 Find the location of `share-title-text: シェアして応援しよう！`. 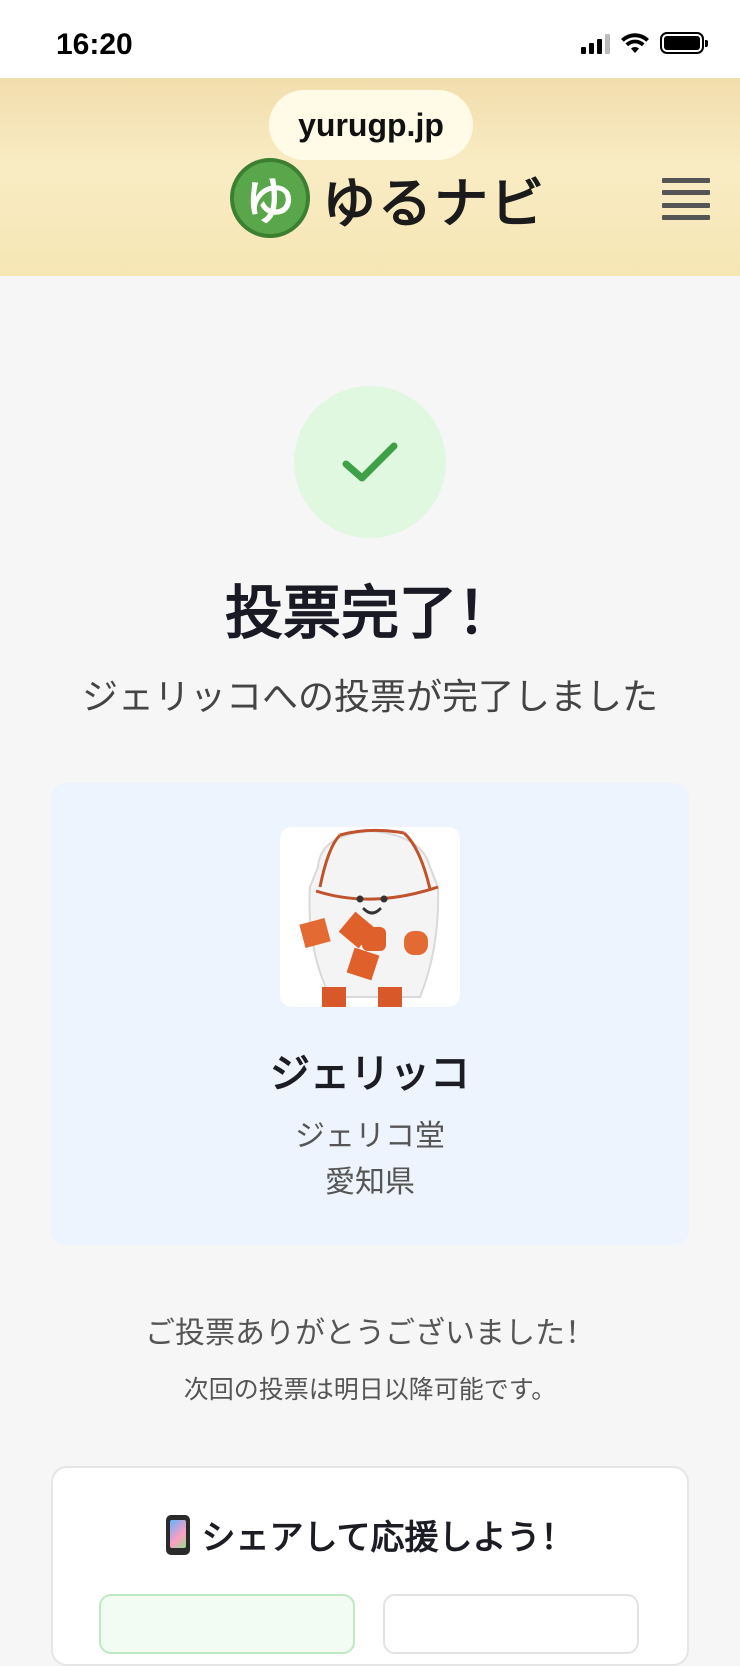

share-title-text: シェアして応援しよう！ is located at coordinates (388, 1538).